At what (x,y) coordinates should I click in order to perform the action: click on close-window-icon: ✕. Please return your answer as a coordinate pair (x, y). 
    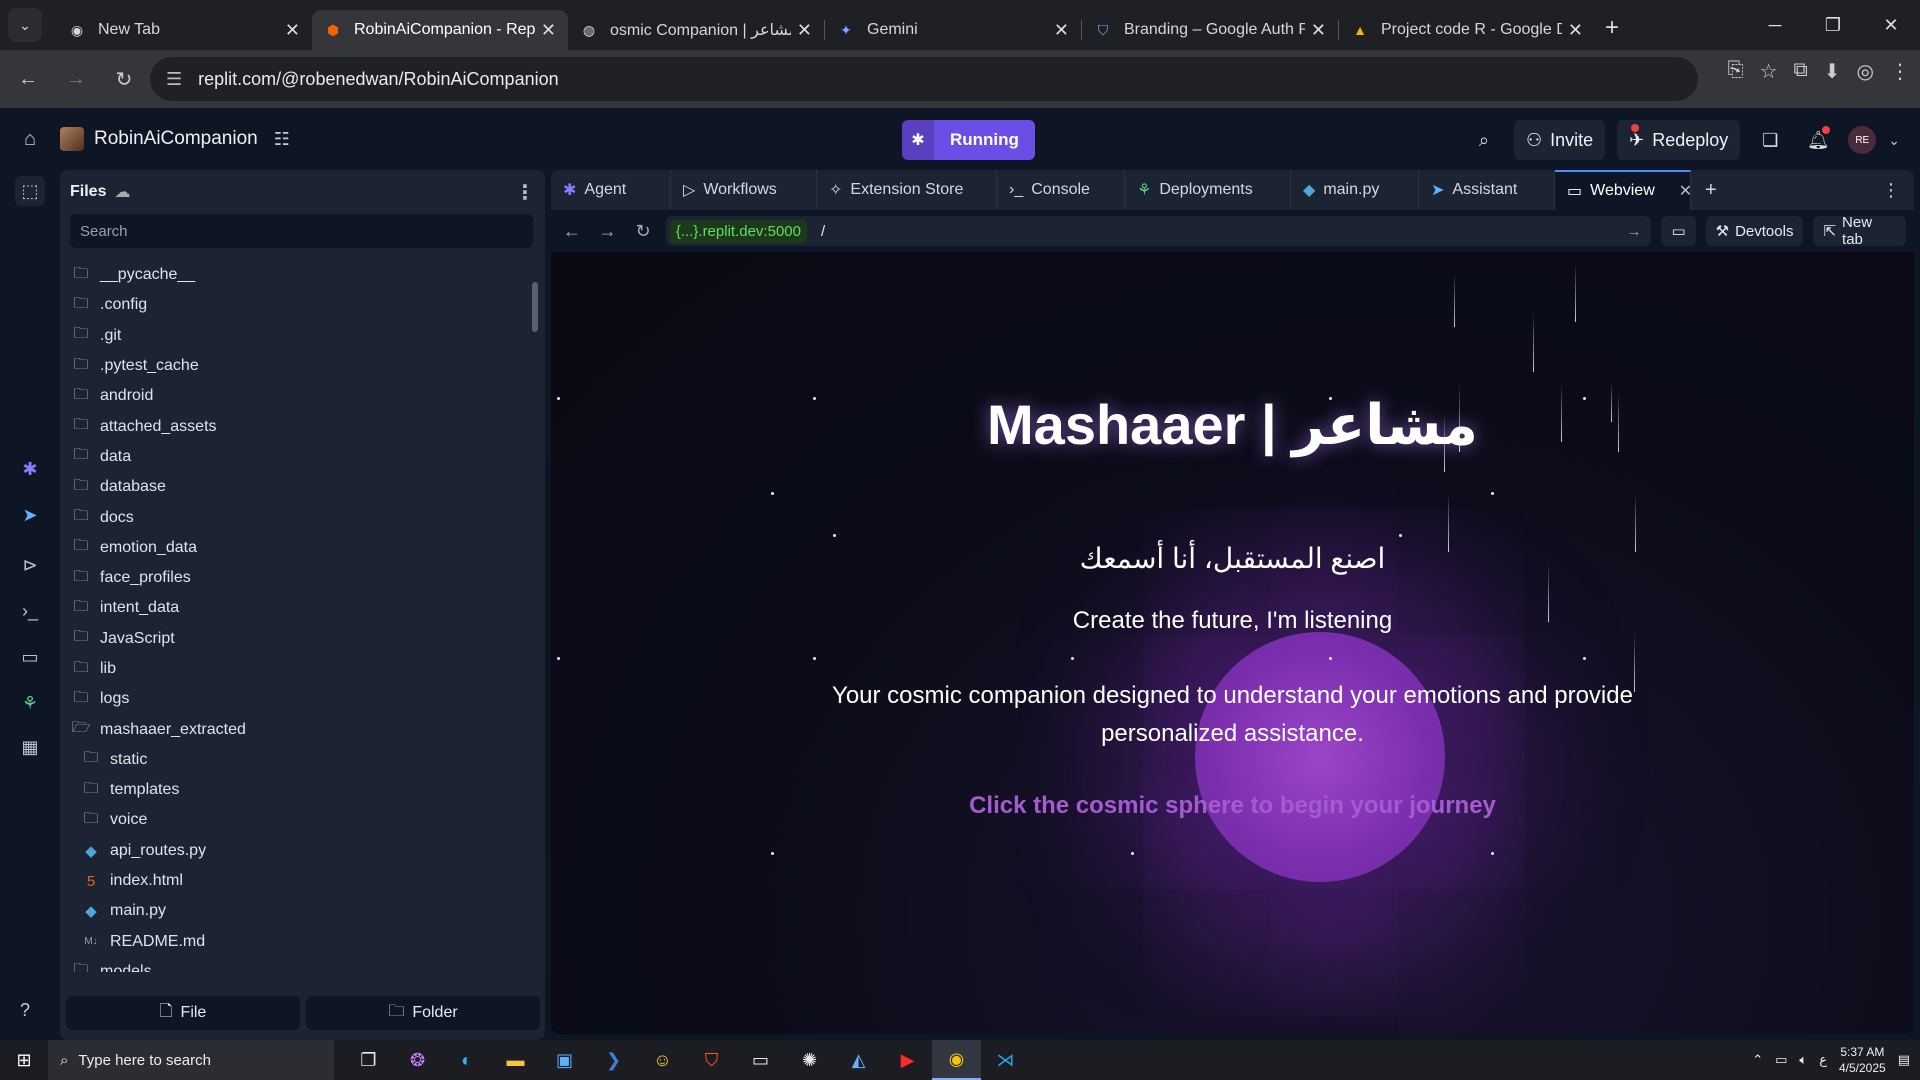
    Looking at the image, I should click on (1891, 25).